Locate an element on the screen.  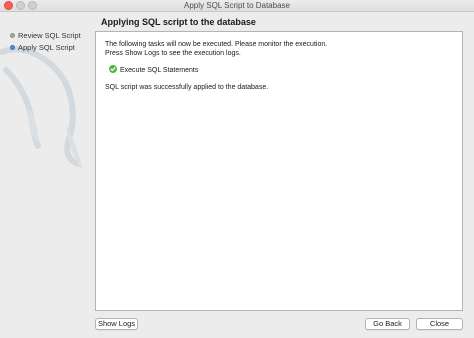
title-bar: Apply SQL Script to Database is located at coordinates (237, 6).